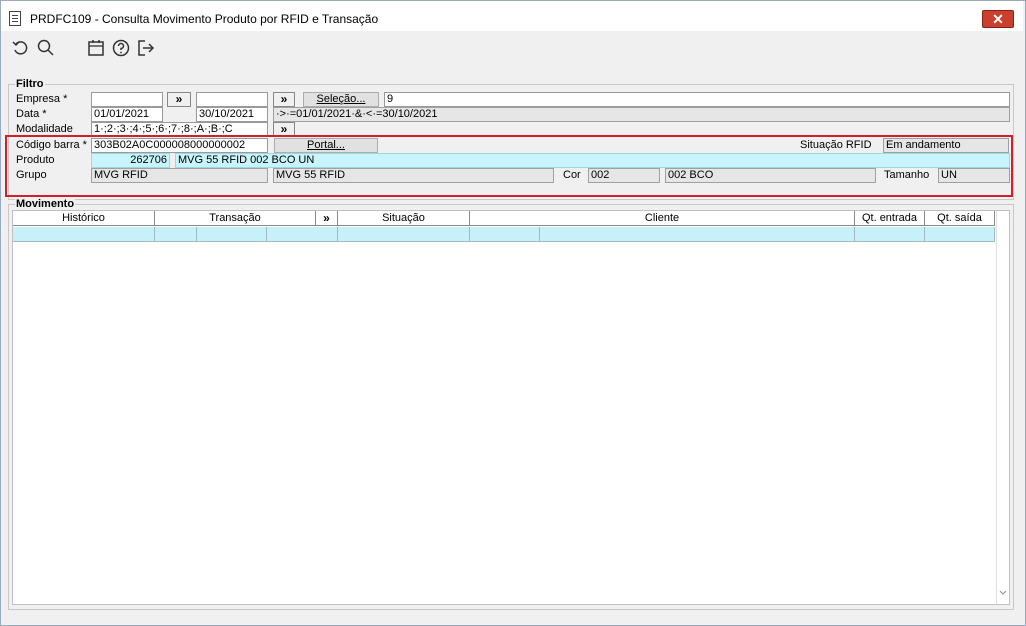  I want to click on search-icon, so click(46, 48).